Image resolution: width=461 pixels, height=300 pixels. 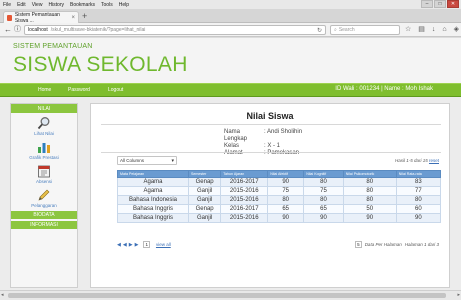 I want to click on column-header: Nilai Rata-rata, so click(x=418, y=174).